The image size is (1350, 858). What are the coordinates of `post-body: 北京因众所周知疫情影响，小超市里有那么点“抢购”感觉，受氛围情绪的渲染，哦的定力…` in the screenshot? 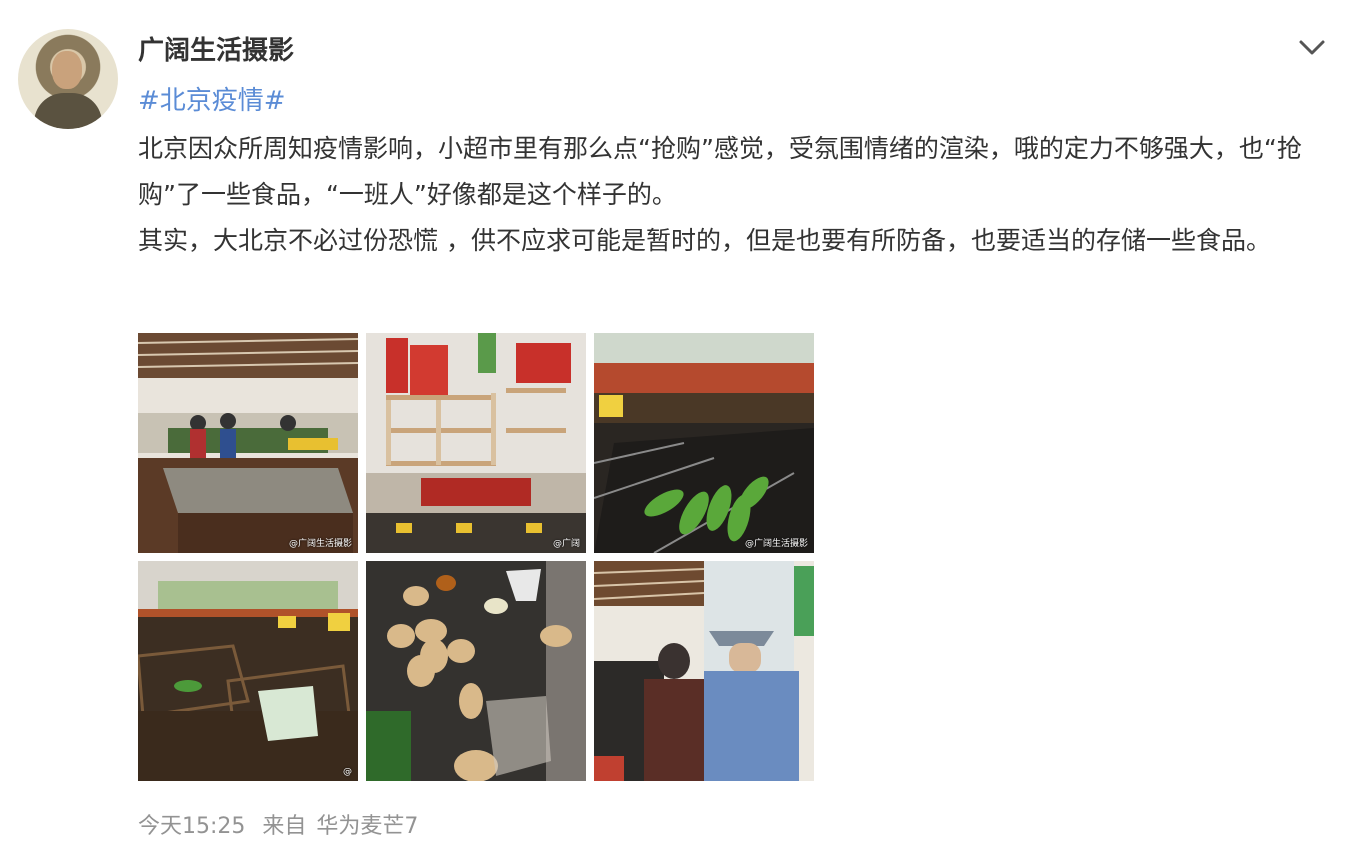 It's located at (733, 195).